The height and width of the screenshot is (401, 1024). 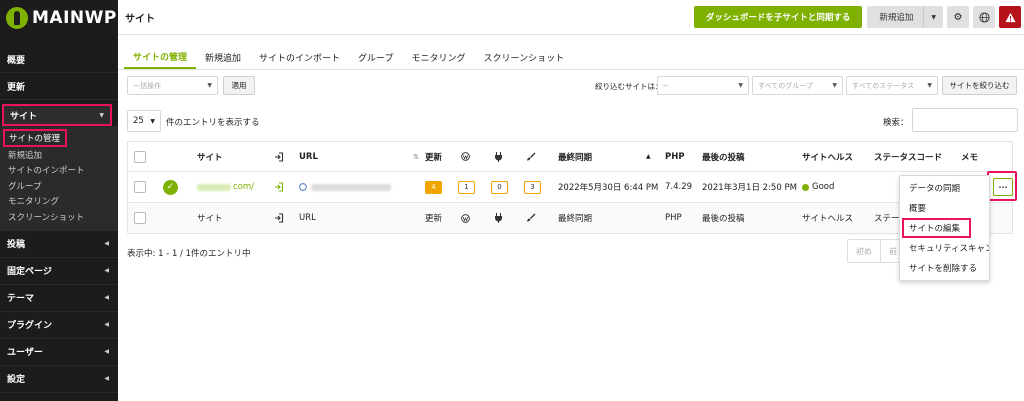 I want to click on col-url: URL, so click(x=308, y=156).